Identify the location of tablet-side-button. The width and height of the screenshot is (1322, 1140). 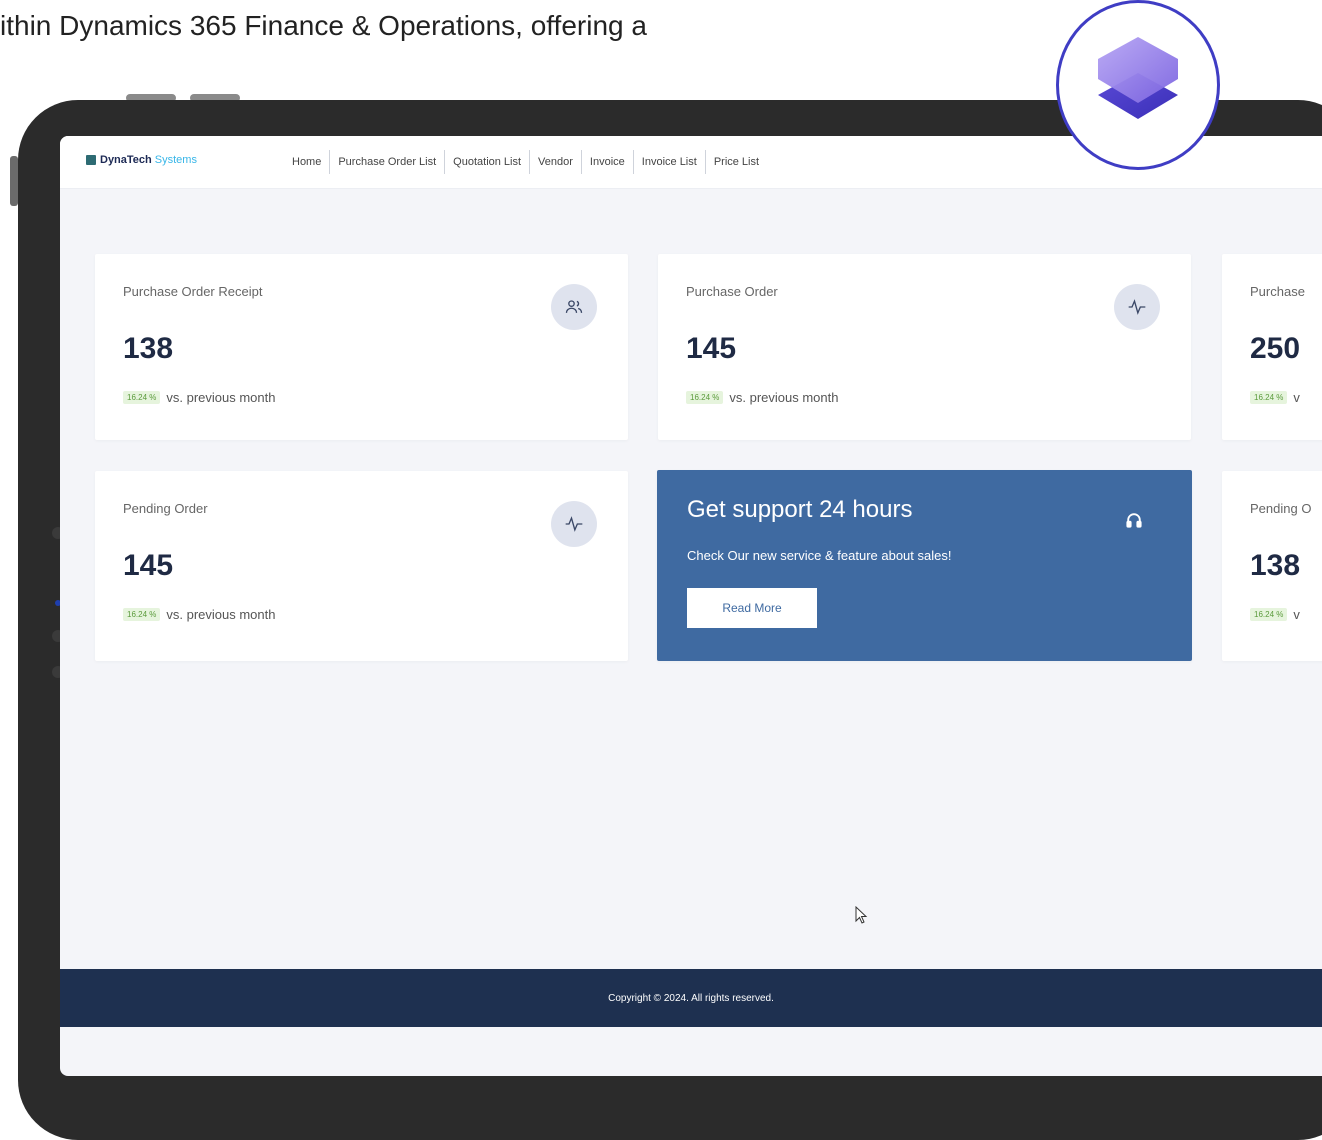
(14, 181).